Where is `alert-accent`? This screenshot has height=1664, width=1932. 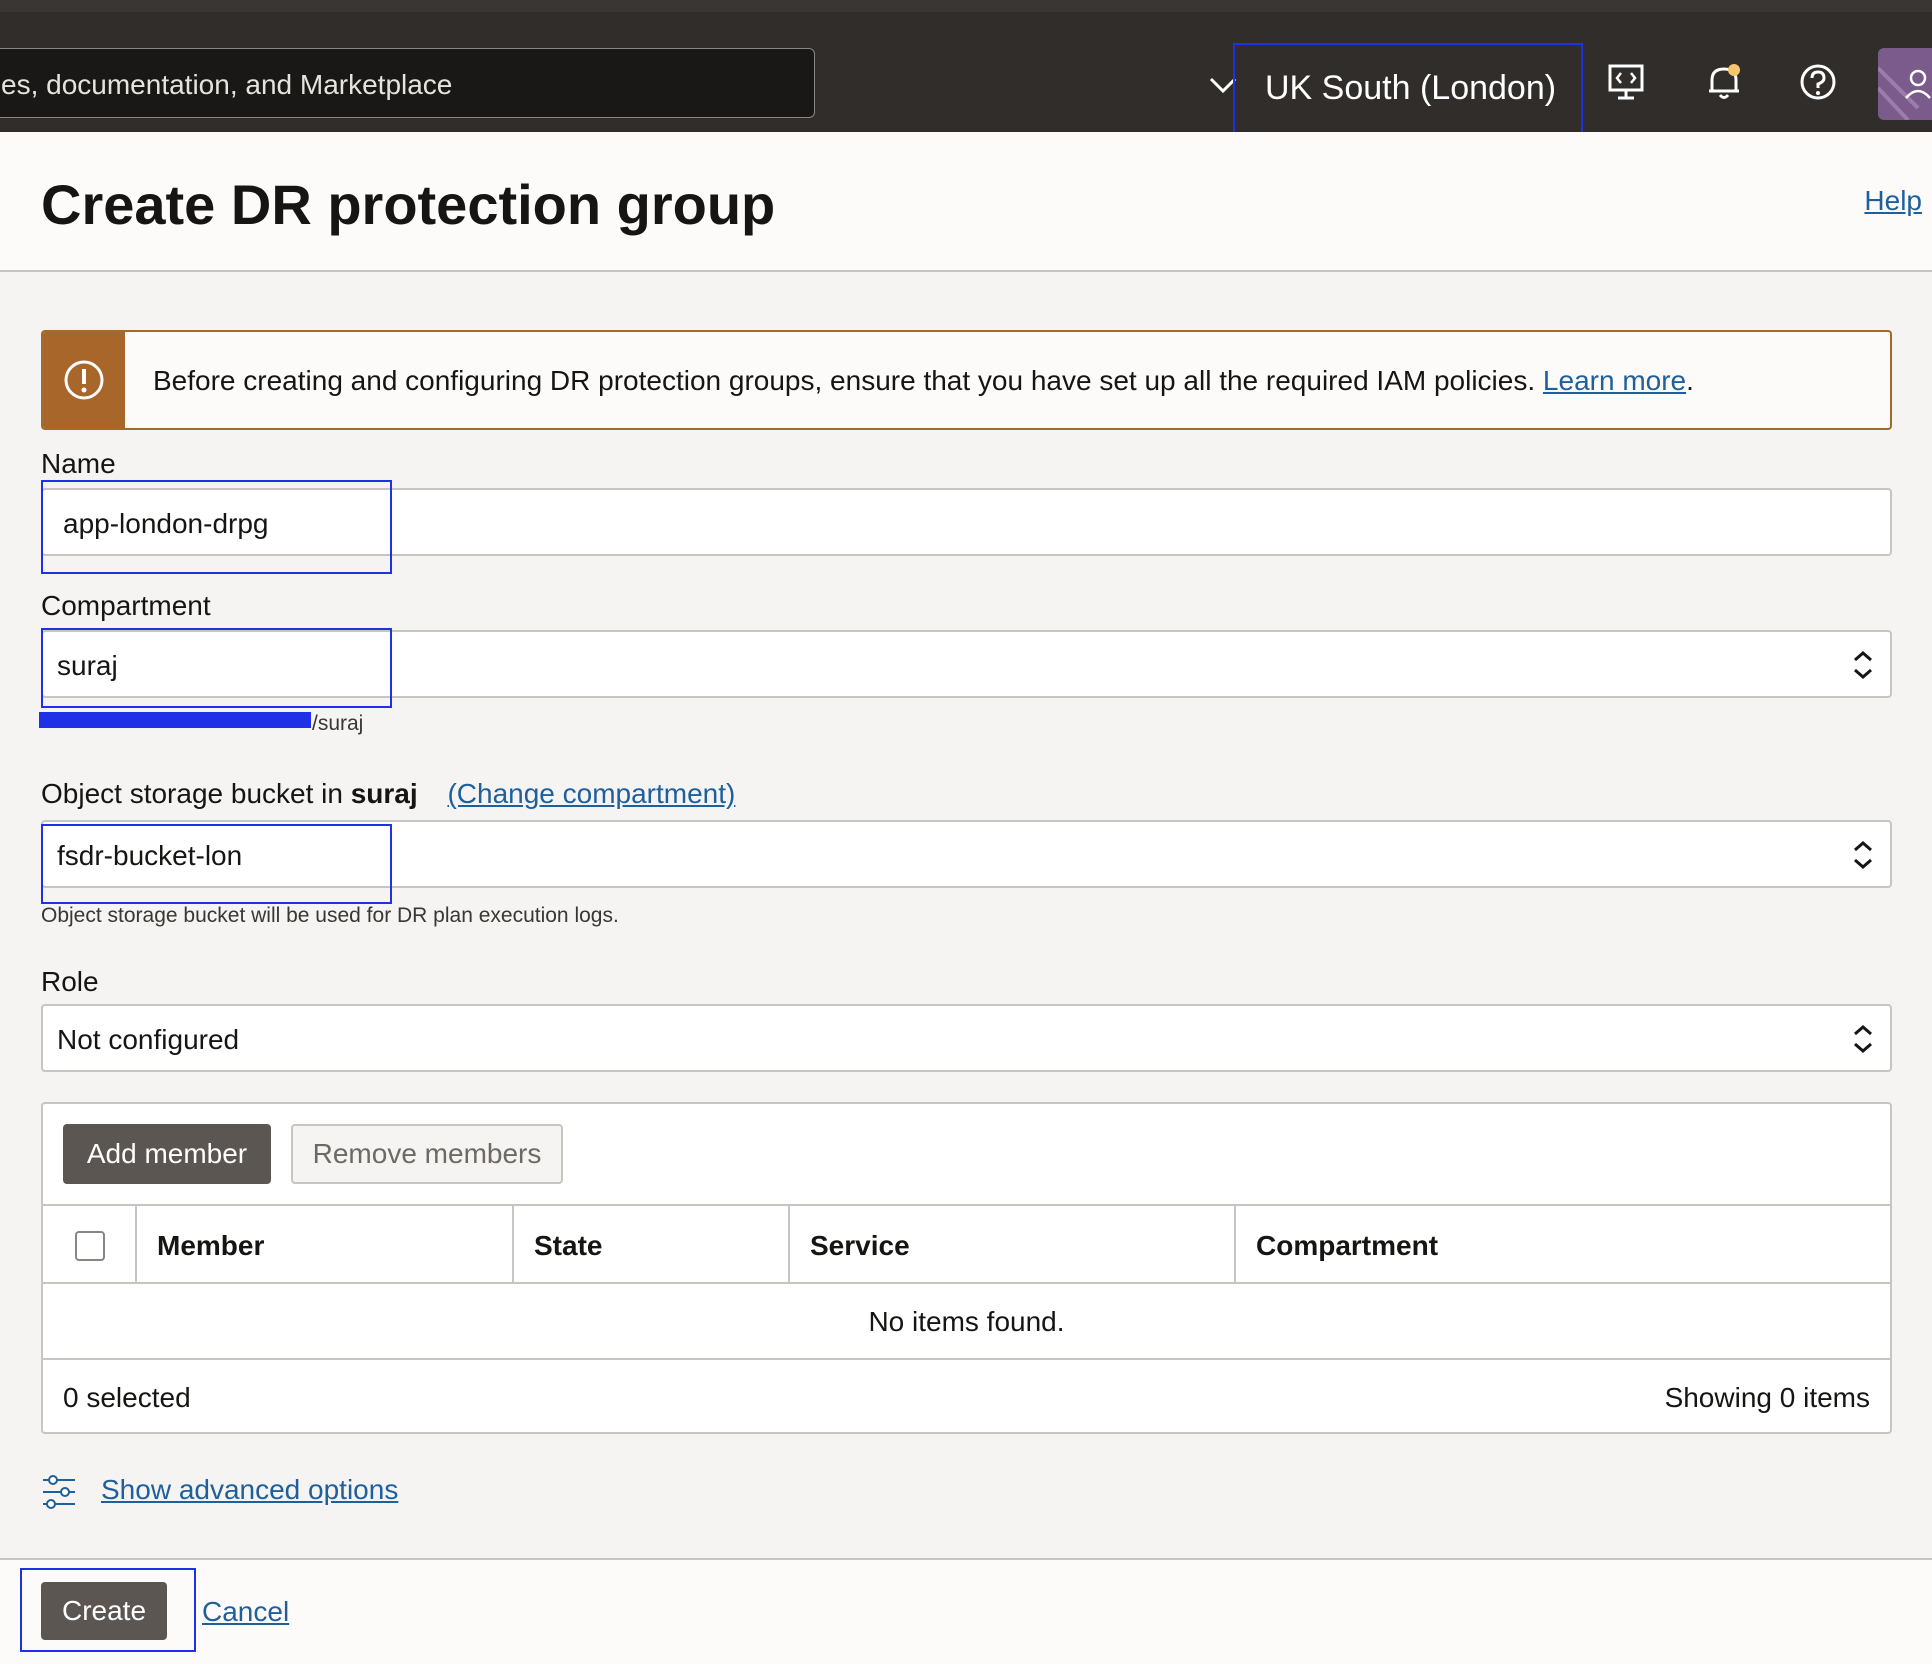 alert-accent is located at coordinates (84, 380).